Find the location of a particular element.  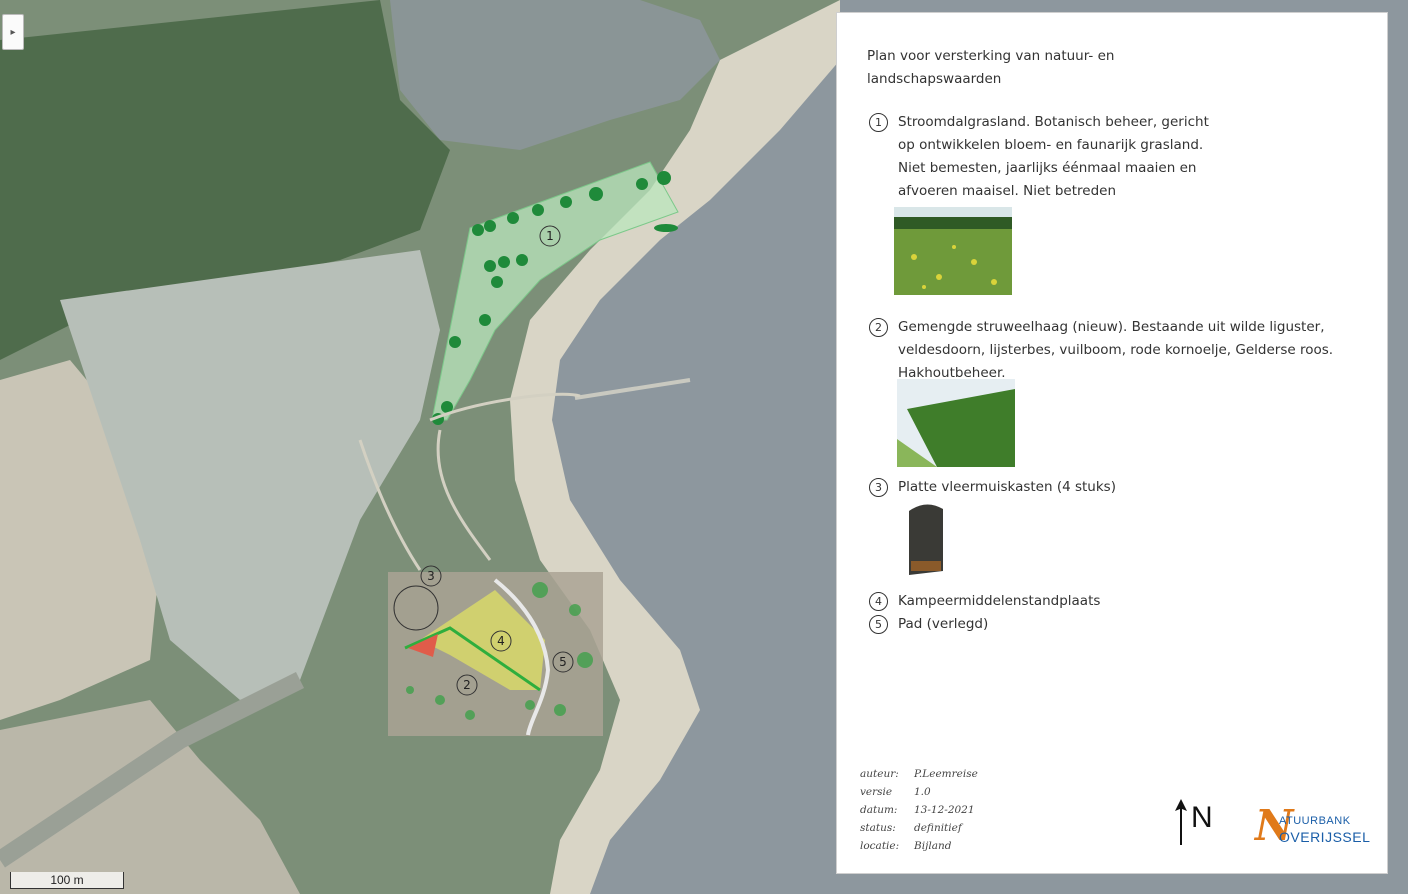

legend-number-3: 3 is located at coordinates (878, 487).